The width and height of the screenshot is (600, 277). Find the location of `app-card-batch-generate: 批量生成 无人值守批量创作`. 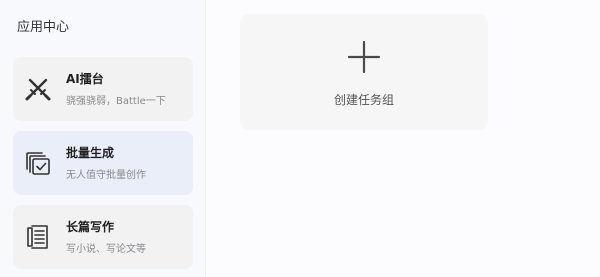

app-card-batch-generate: 批量生成 无人值守批量创作 is located at coordinates (103, 163).